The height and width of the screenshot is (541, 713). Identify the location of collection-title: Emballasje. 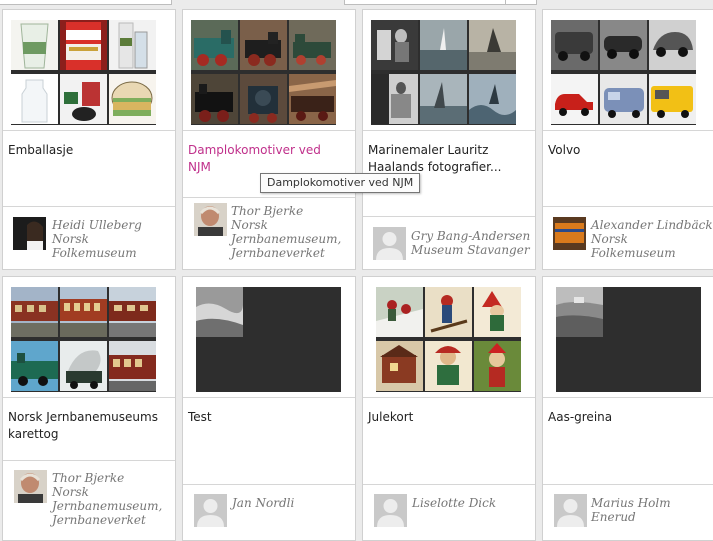
(83, 150).